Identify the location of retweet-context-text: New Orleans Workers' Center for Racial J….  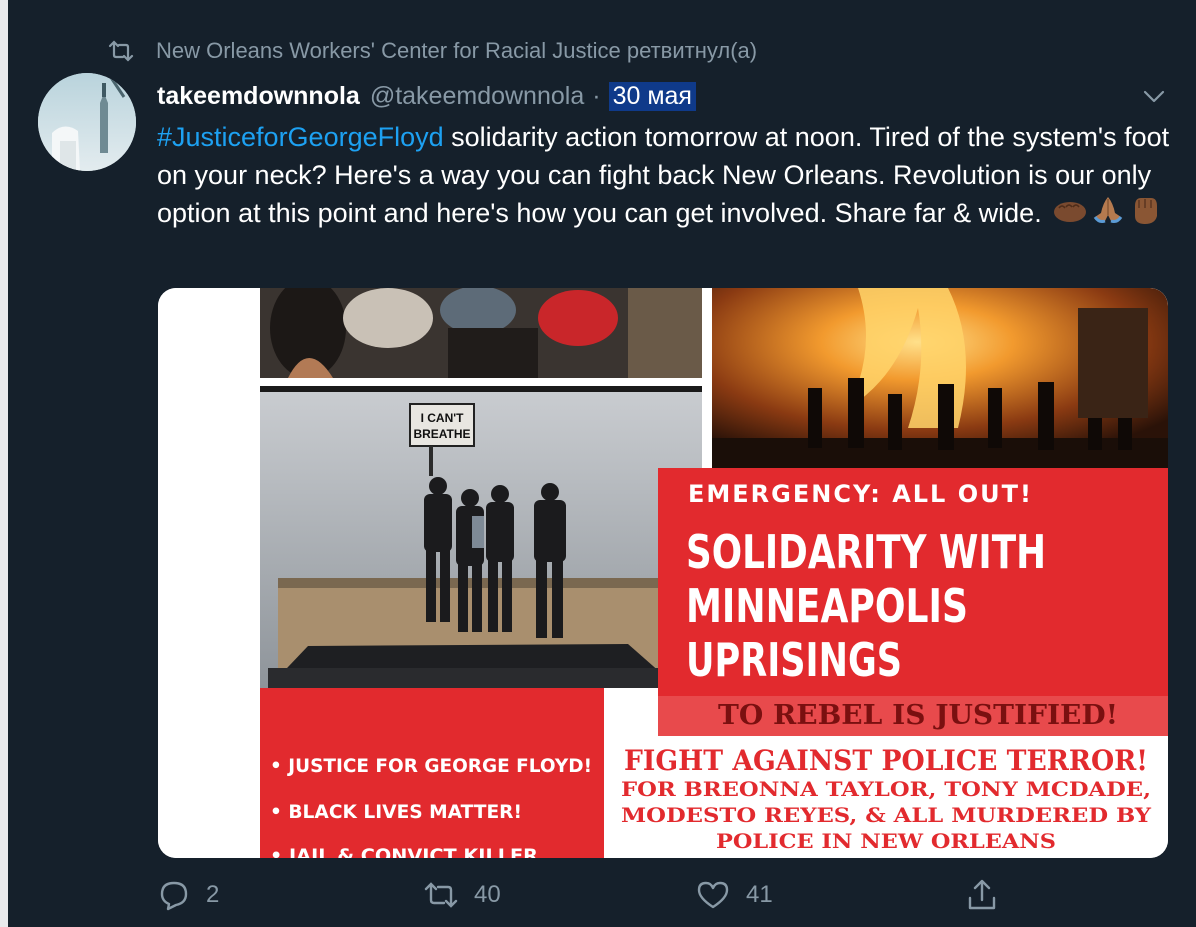
(456, 51).